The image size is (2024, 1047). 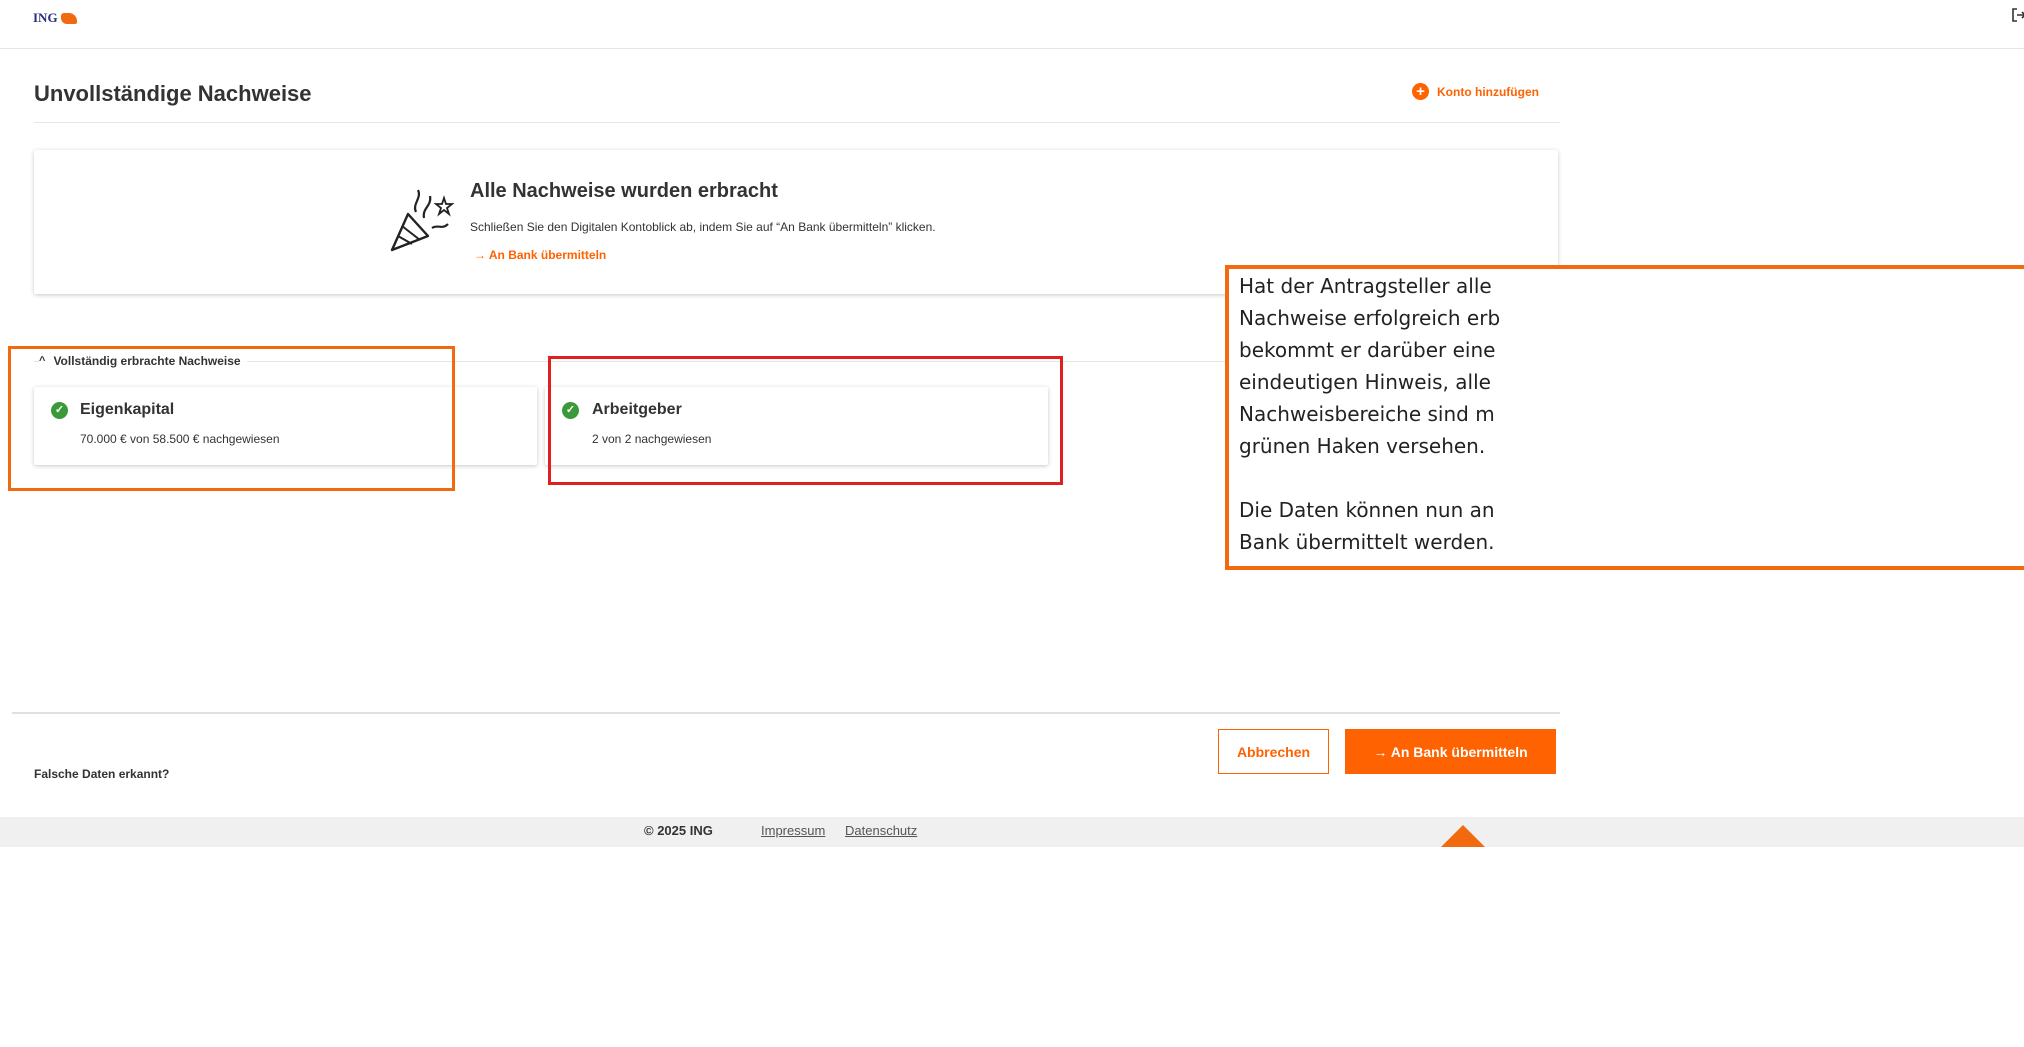 I want to click on lion-icon, so click(x=68, y=18).